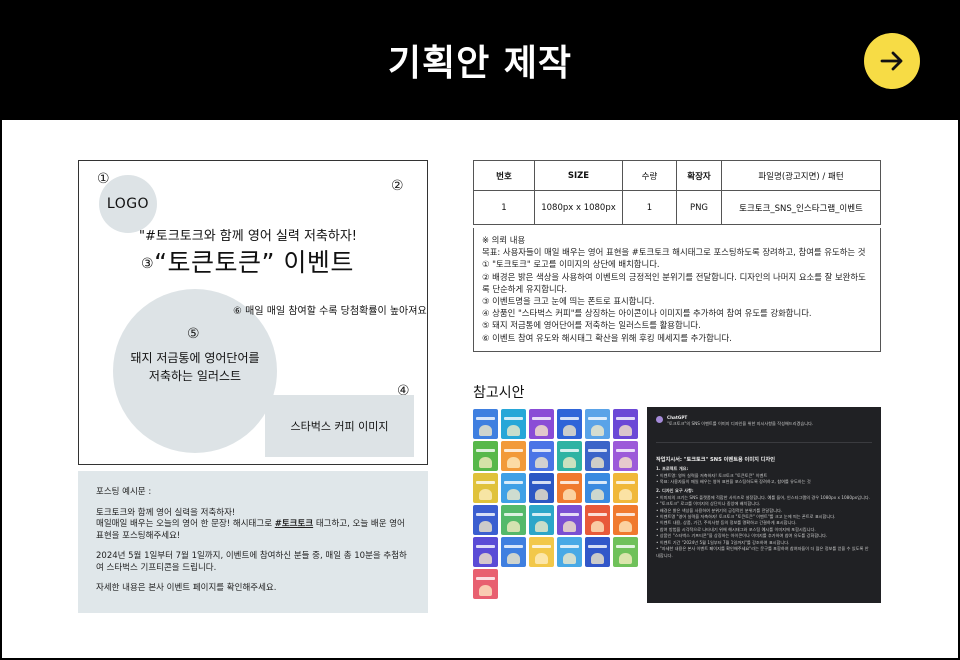 The image size is (960, 660). What do you see at coordinates (480, 63) in the screenshot?
I see `page-title: 기획안 제작` at bounding box center [480, 63].